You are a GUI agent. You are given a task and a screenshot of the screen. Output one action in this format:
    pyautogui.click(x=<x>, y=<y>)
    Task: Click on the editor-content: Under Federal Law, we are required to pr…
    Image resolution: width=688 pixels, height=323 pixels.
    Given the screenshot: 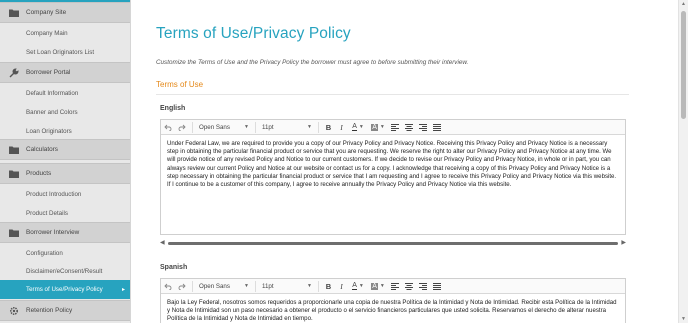 What is the action you would take?
    pyautogui.click(x=393, y=164)
    